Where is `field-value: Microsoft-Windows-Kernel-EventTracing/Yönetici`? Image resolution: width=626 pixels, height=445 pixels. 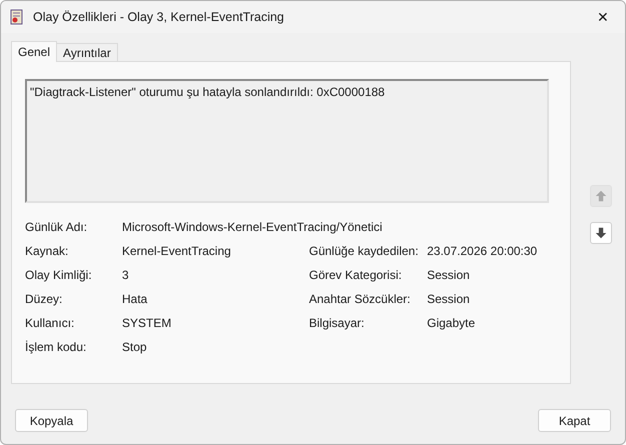
field-value: Microsoft-Windows-Kernel-EventTracing/Yönetici is located at coordinates (252, 227).